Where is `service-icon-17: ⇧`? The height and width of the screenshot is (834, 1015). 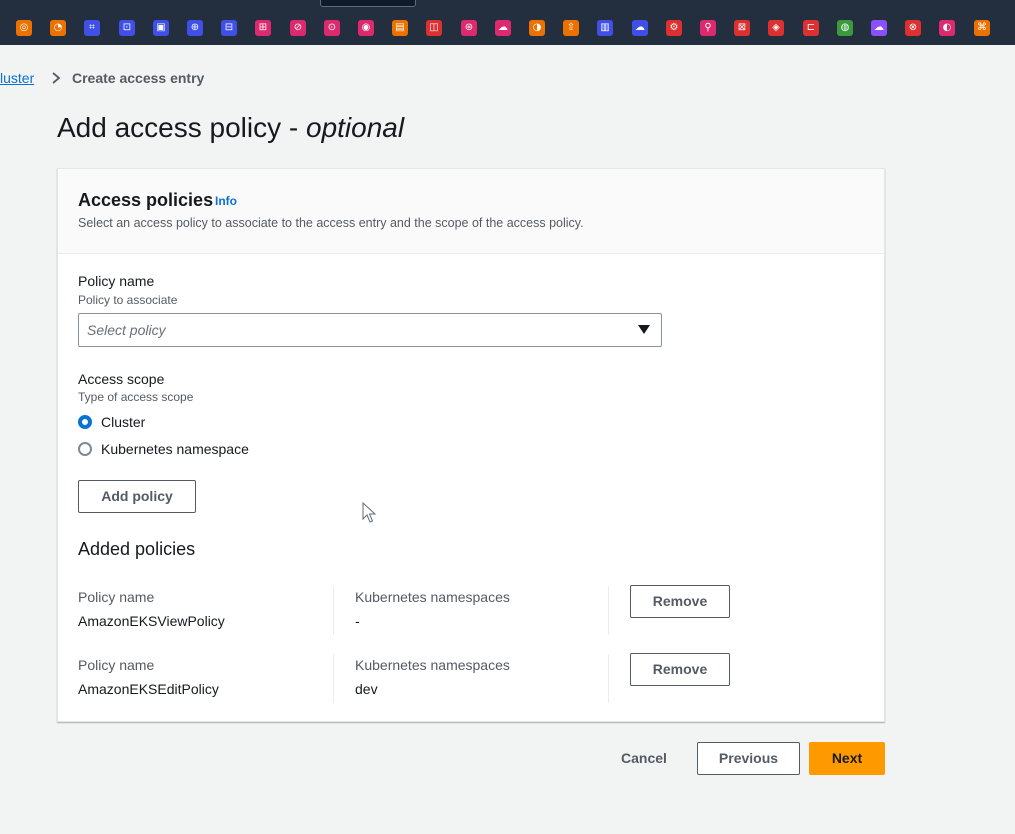 service-icon-17: ⇧ is located at coordinates (571, 28).